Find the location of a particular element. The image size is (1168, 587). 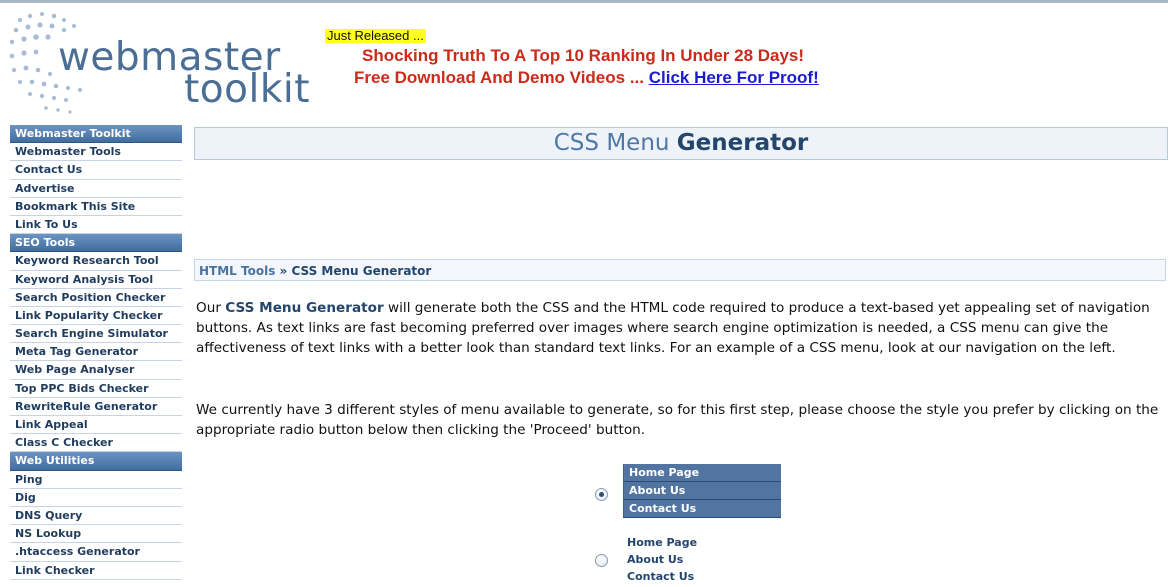

sidebar-item-link-popularity: Link Popularity Checker is located at coordinates (96, 316).